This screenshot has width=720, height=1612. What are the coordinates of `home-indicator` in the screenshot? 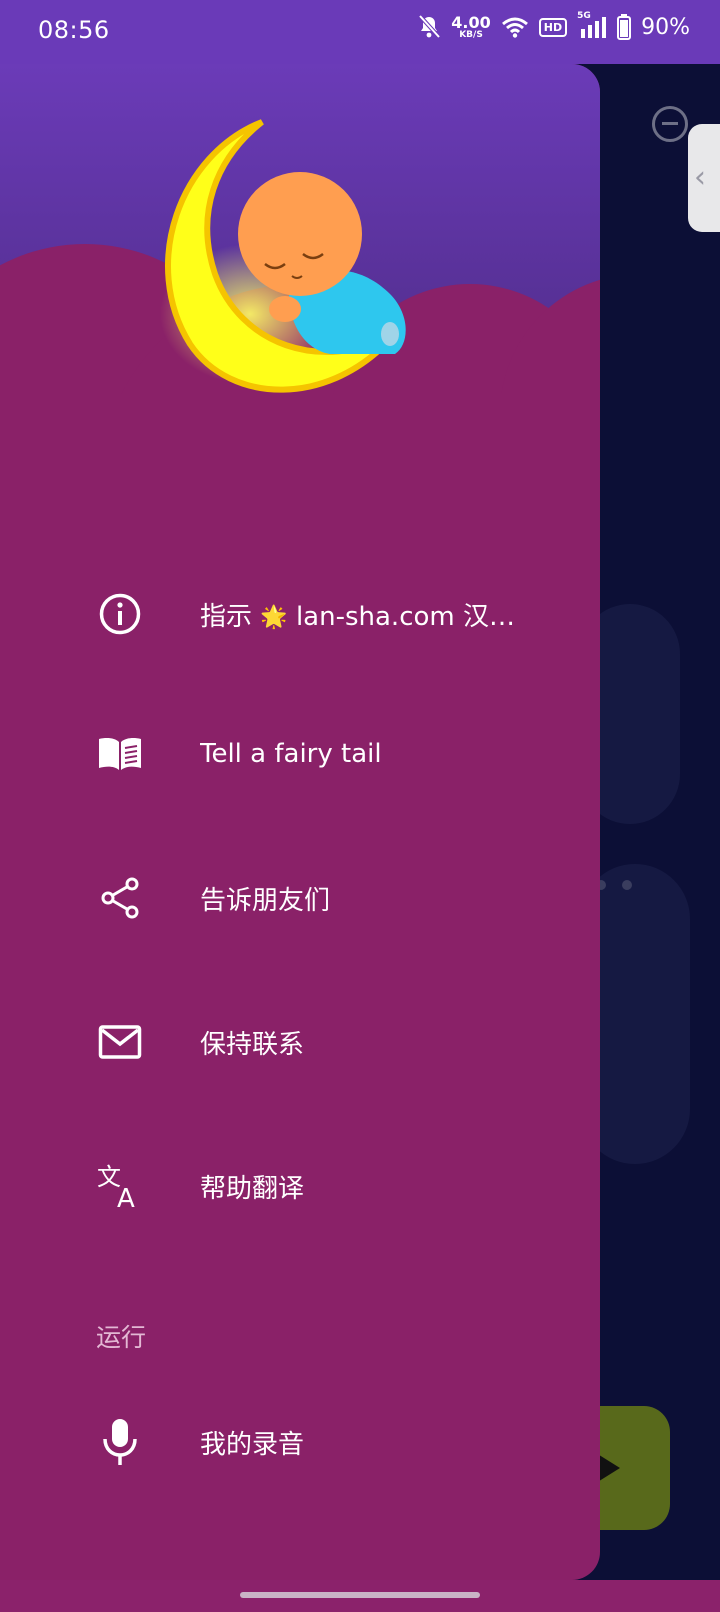 It's located at (360, 1595).